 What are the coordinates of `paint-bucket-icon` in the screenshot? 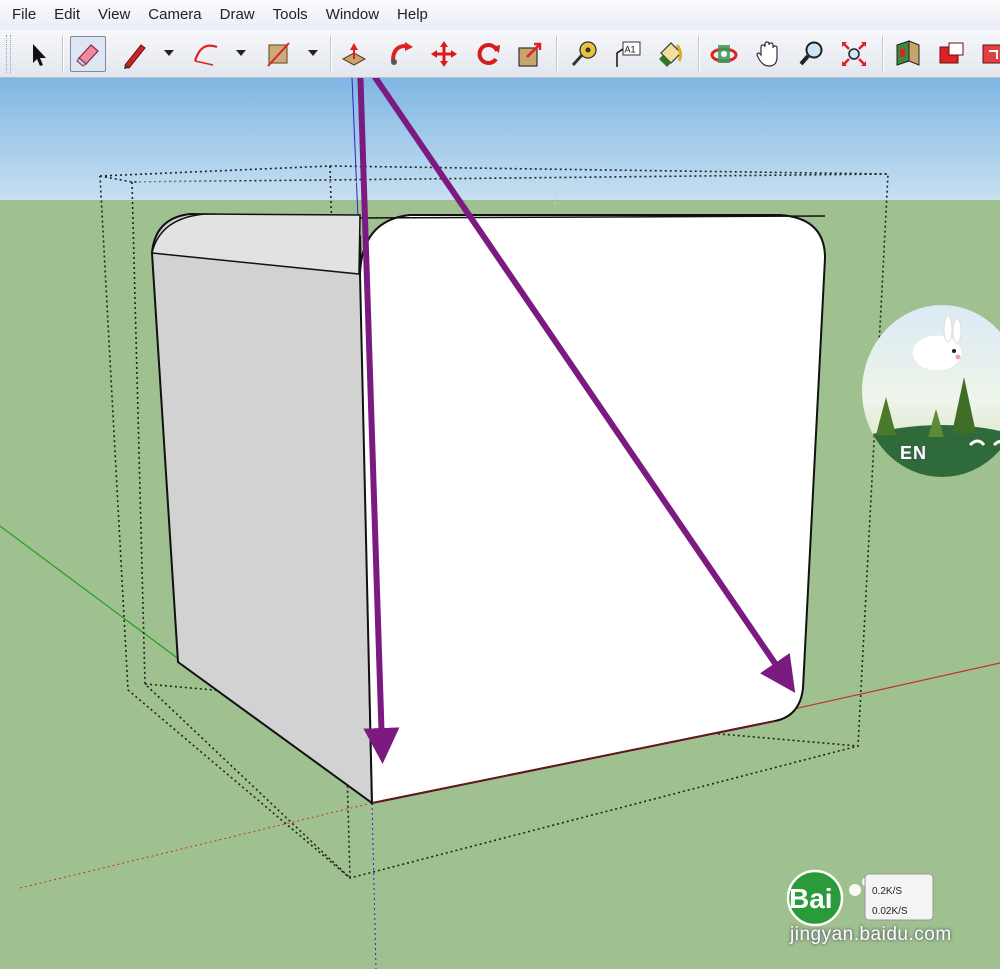 It's located at (671, 54).